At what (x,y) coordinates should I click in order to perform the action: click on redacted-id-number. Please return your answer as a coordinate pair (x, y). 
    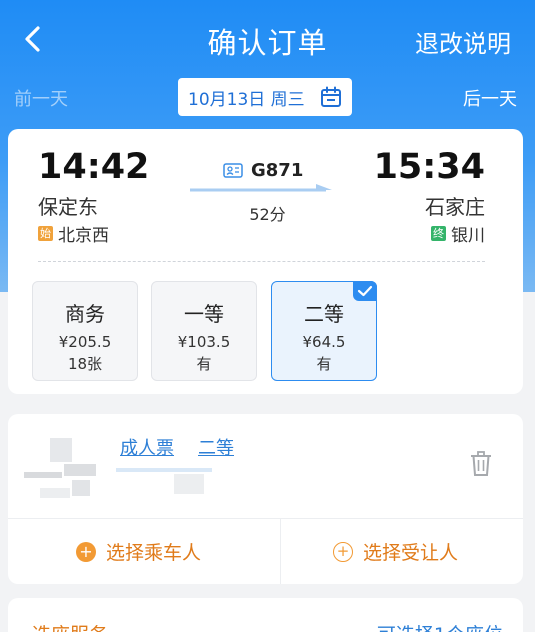
    Looking at the image, I should click on (164, 481).